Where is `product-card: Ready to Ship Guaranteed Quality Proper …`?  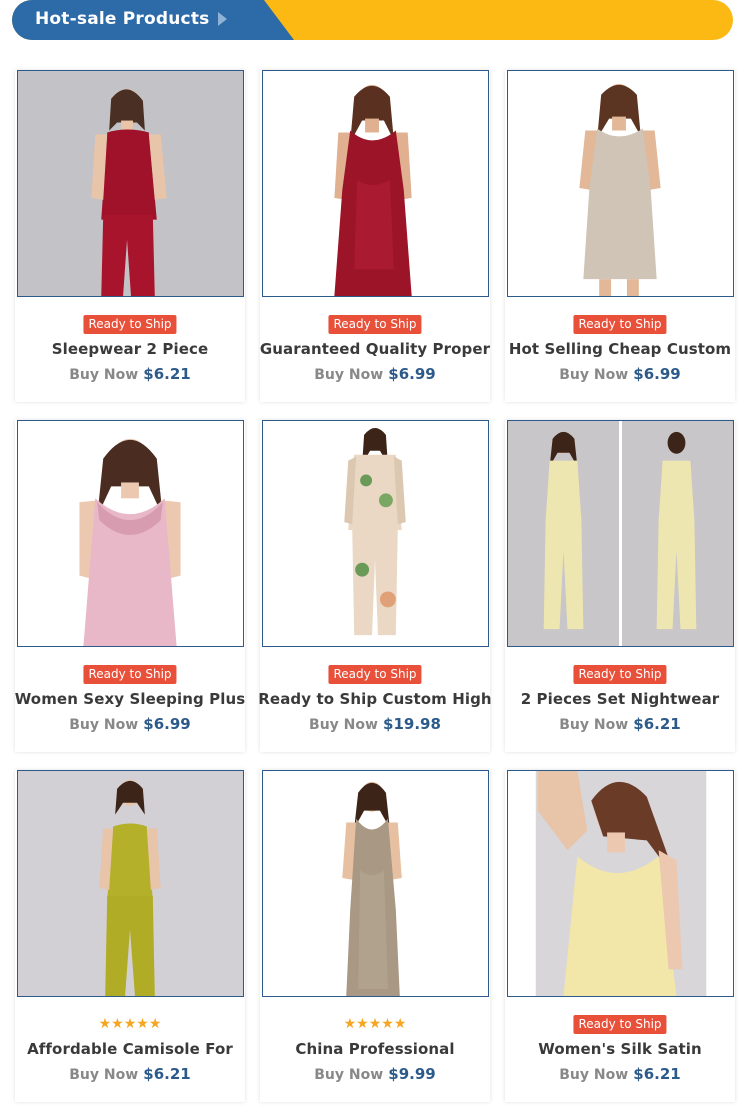 product-card: Ready to Ship Guaranteed Quality Proper … is located at coordinates (375, 236).